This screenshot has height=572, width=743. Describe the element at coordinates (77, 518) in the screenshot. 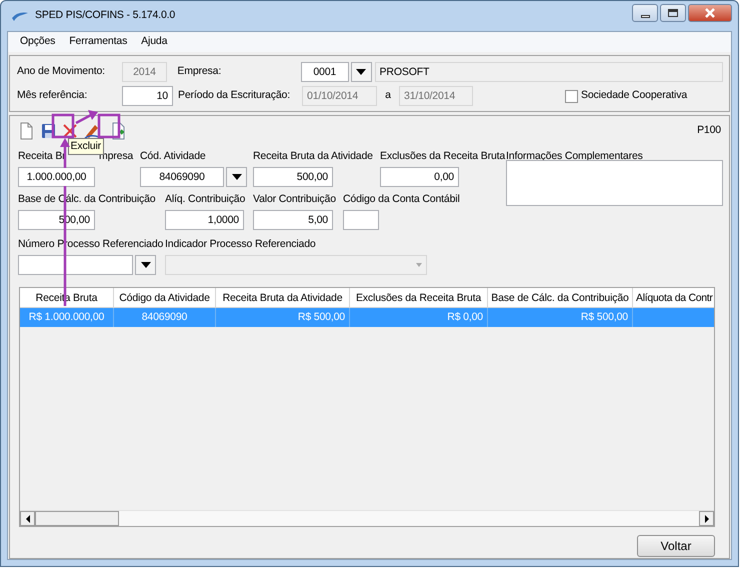

I see `scrollbar-thumb` at that location.